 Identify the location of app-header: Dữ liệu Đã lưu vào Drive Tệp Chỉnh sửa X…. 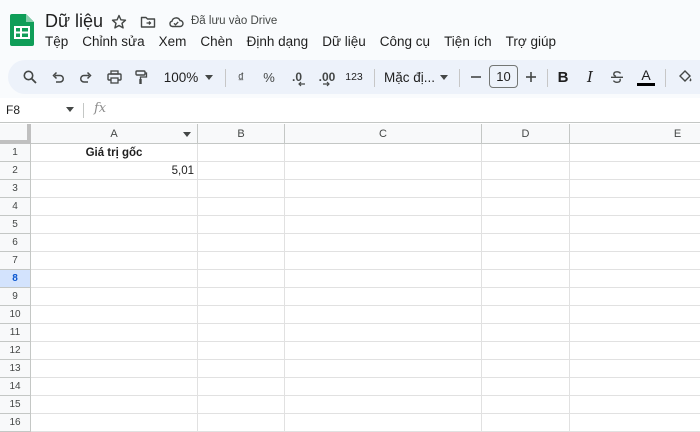
(350, 29).